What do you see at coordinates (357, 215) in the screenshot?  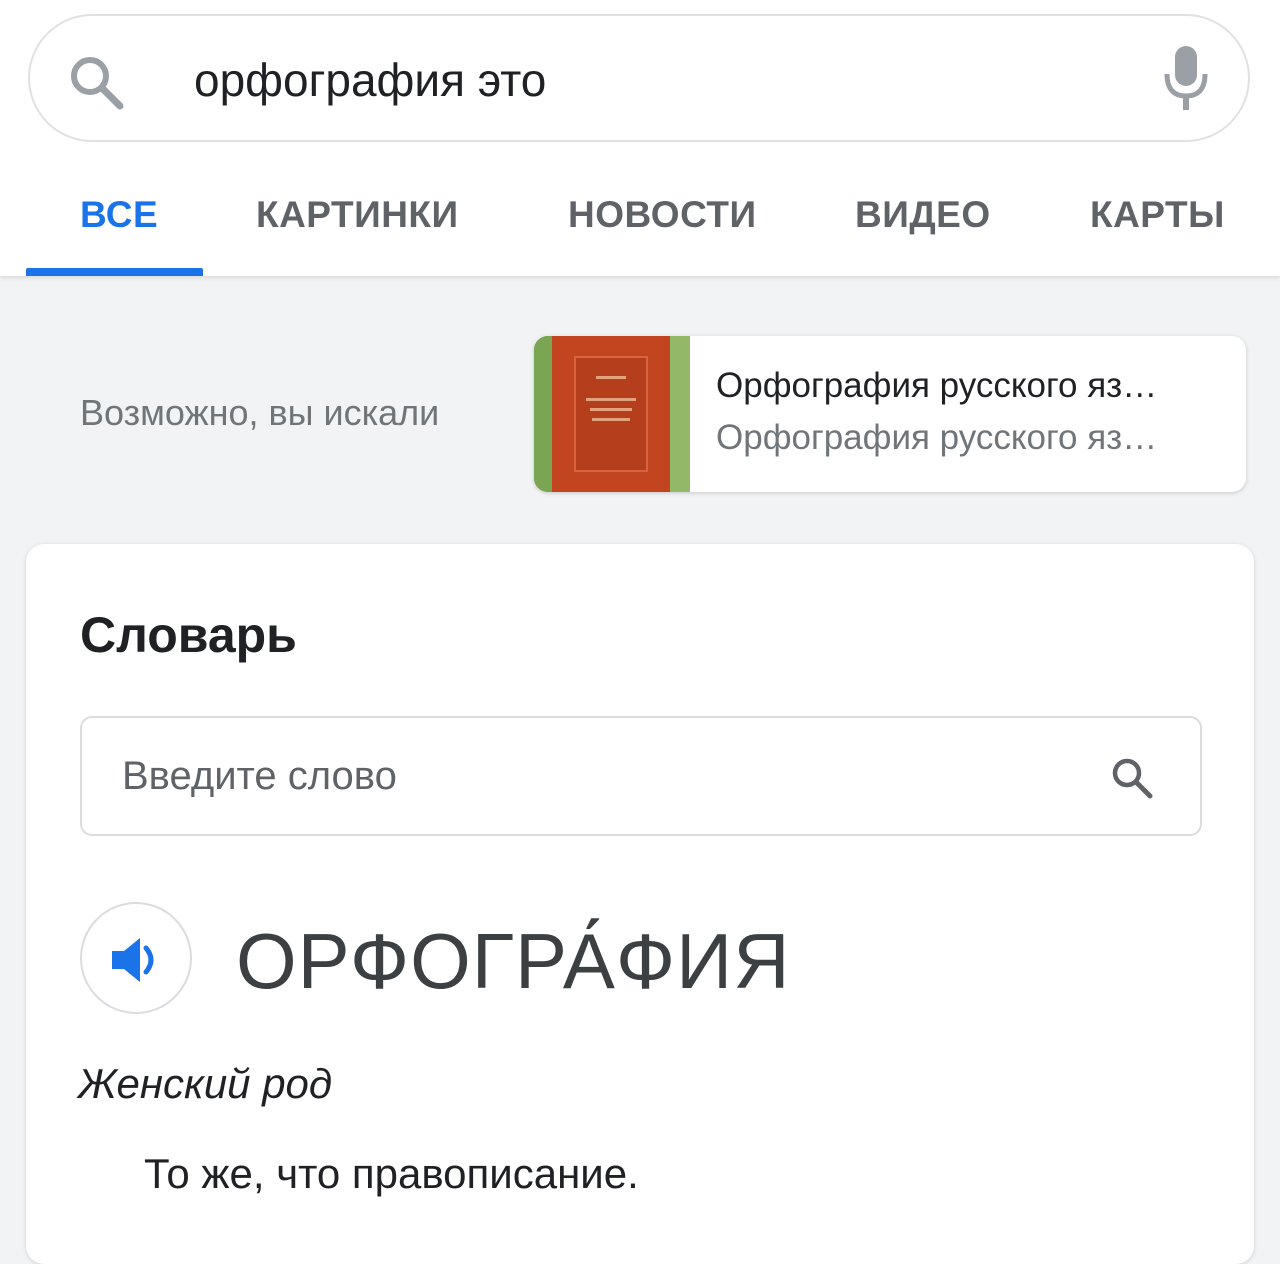 I see `tab-images: КАРТИНКИ` at bounding box center [357, 215].